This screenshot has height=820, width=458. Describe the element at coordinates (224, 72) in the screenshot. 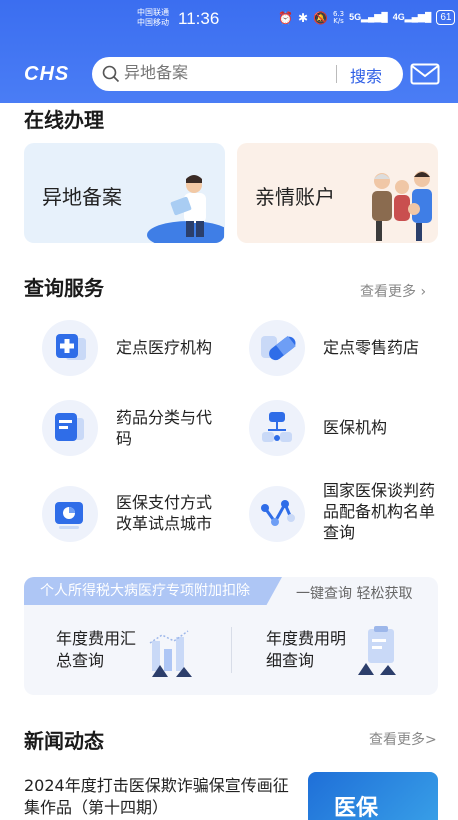

I see `search-input` at that location.